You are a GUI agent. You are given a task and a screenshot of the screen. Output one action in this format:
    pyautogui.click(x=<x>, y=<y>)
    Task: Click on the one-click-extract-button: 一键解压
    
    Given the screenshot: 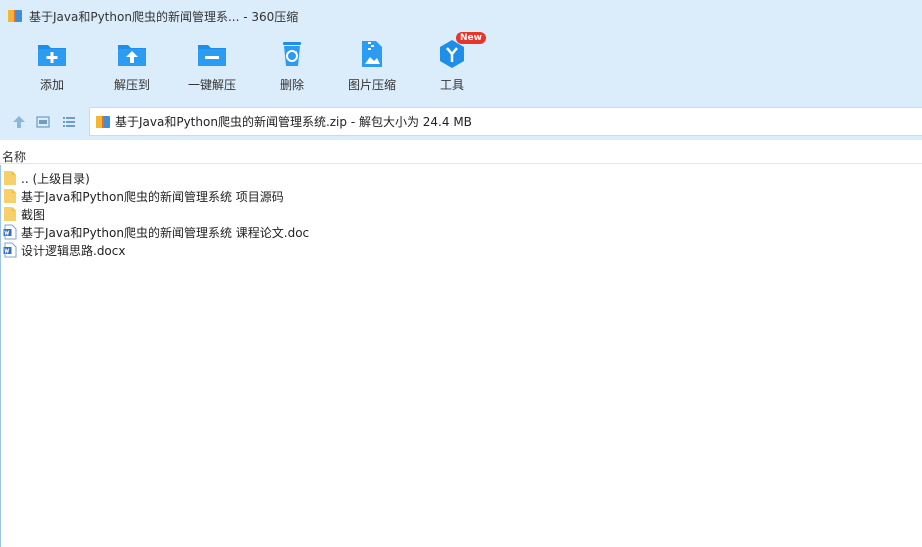 What is the action you would take?
    pyautogui.click(x=212, y=65)
    